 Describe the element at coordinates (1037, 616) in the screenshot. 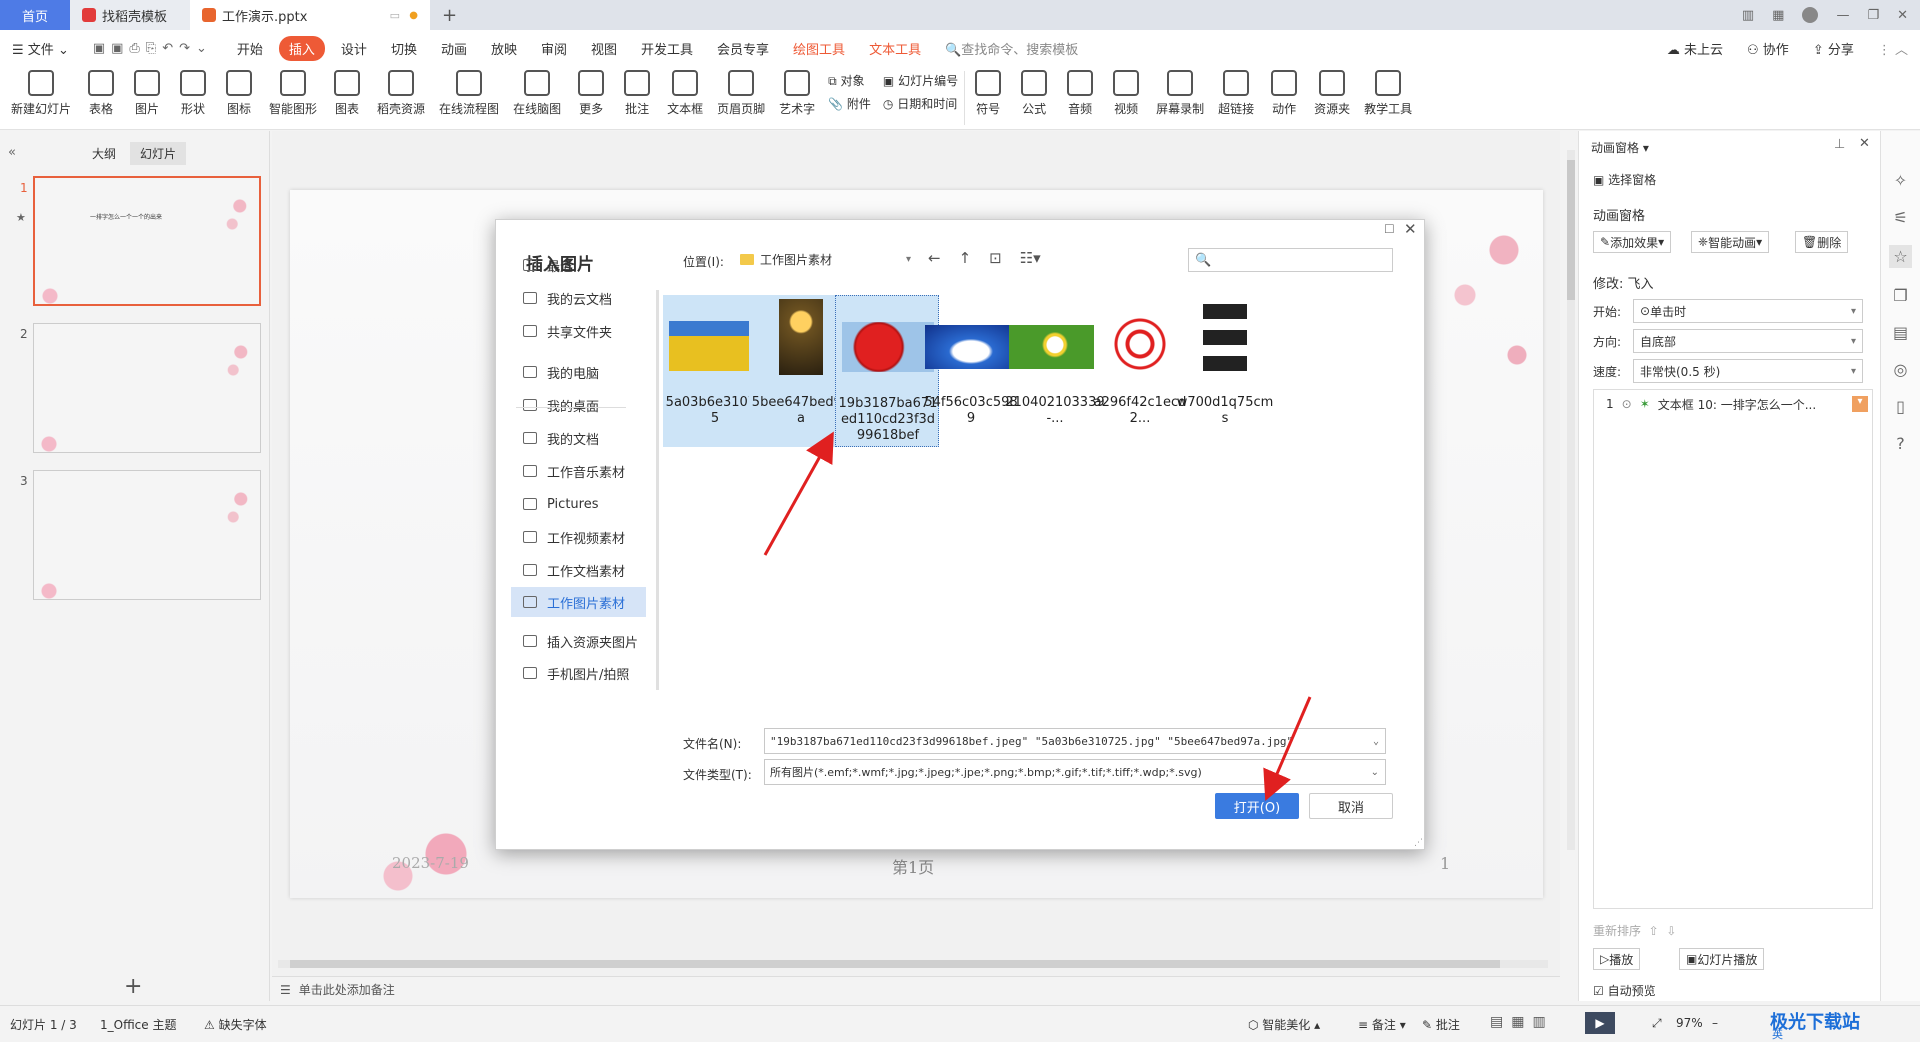

I see `annotation-arrows` at that location.